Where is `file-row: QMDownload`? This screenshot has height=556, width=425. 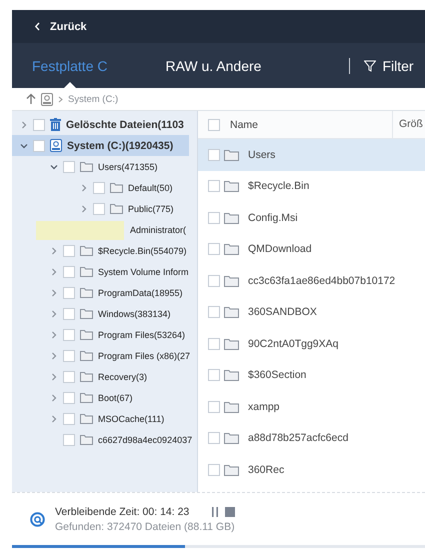 file-row: QMDownload is located at coordinates (311, 249).